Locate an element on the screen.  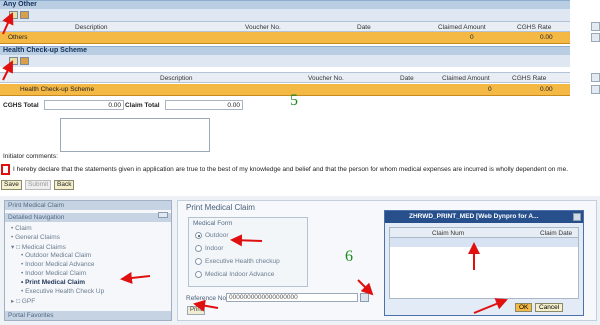
radio-executive-health-label: Executive Health checkup is located at coordinates (242, 261).